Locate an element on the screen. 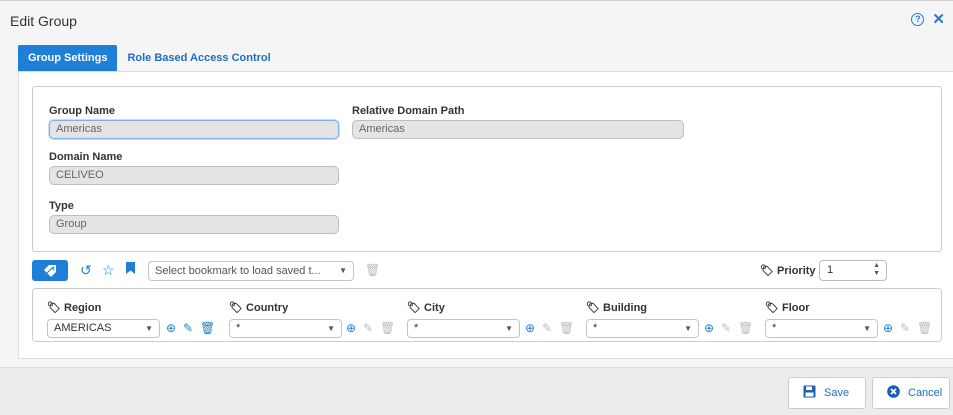 The height and width of the screenshot is (415, 953). group-name-label: Group Name is located at coordinates (82, 111).